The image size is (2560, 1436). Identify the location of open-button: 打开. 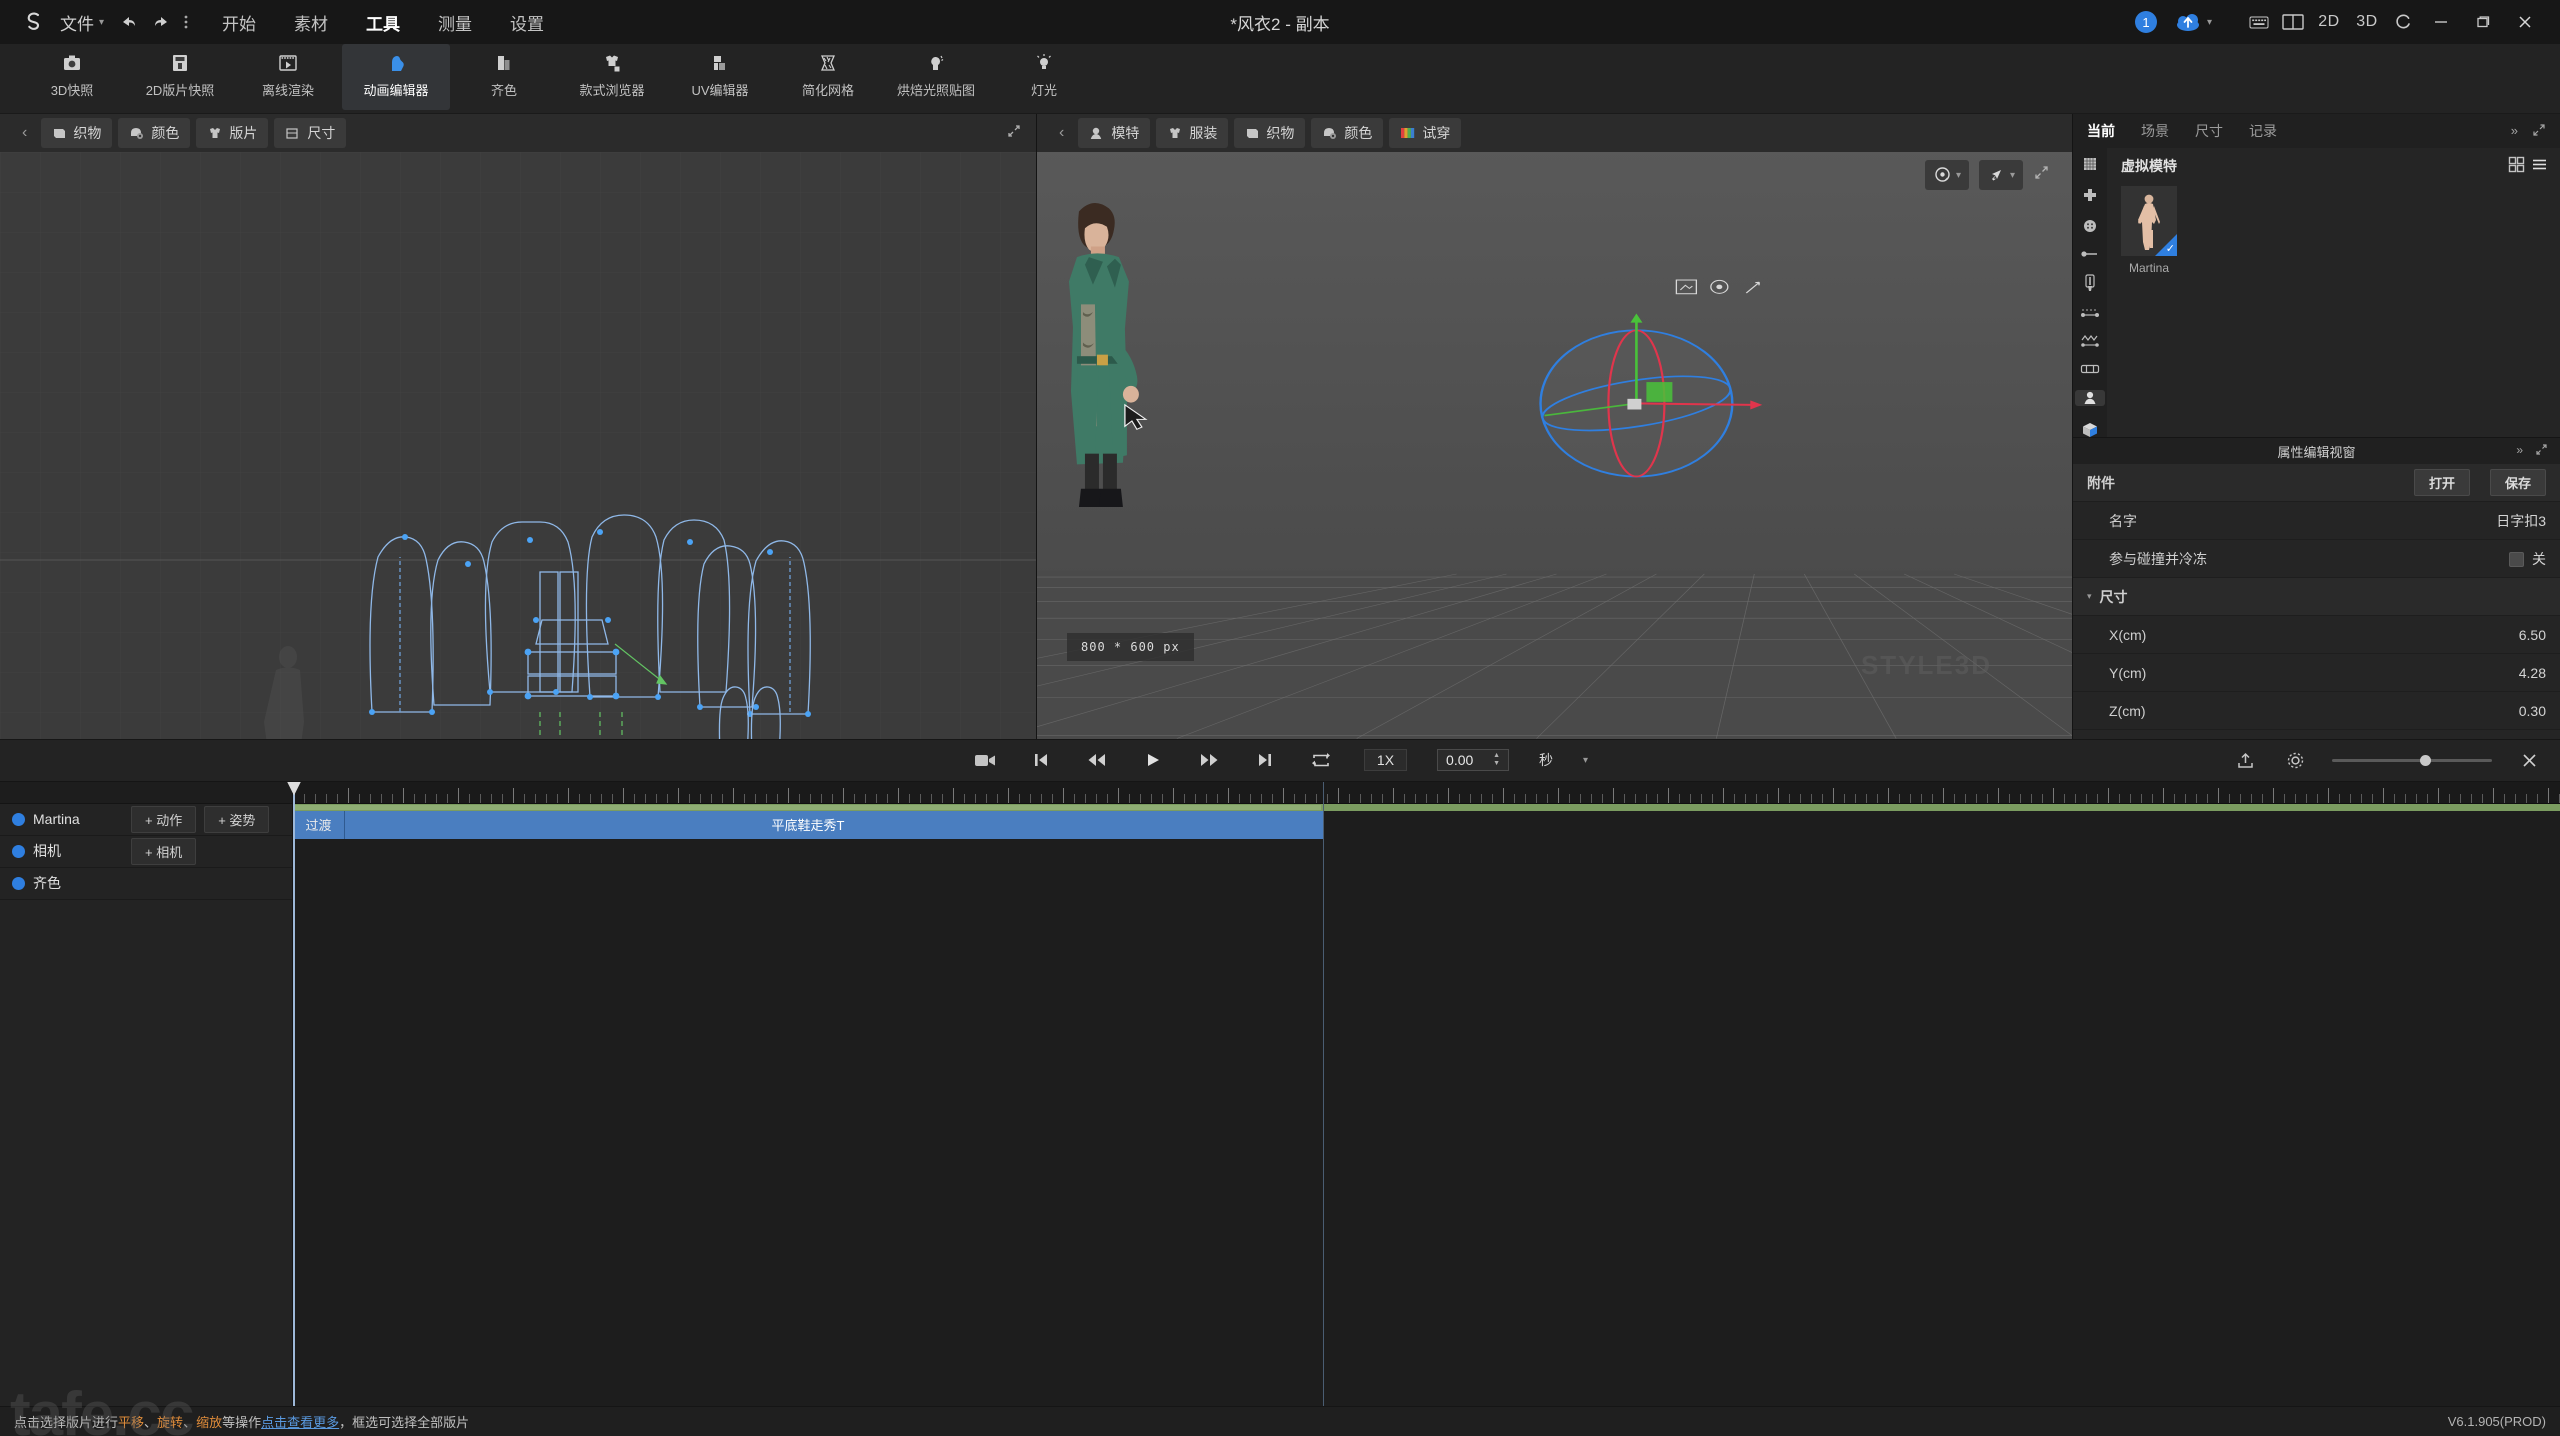
(2441, 482).